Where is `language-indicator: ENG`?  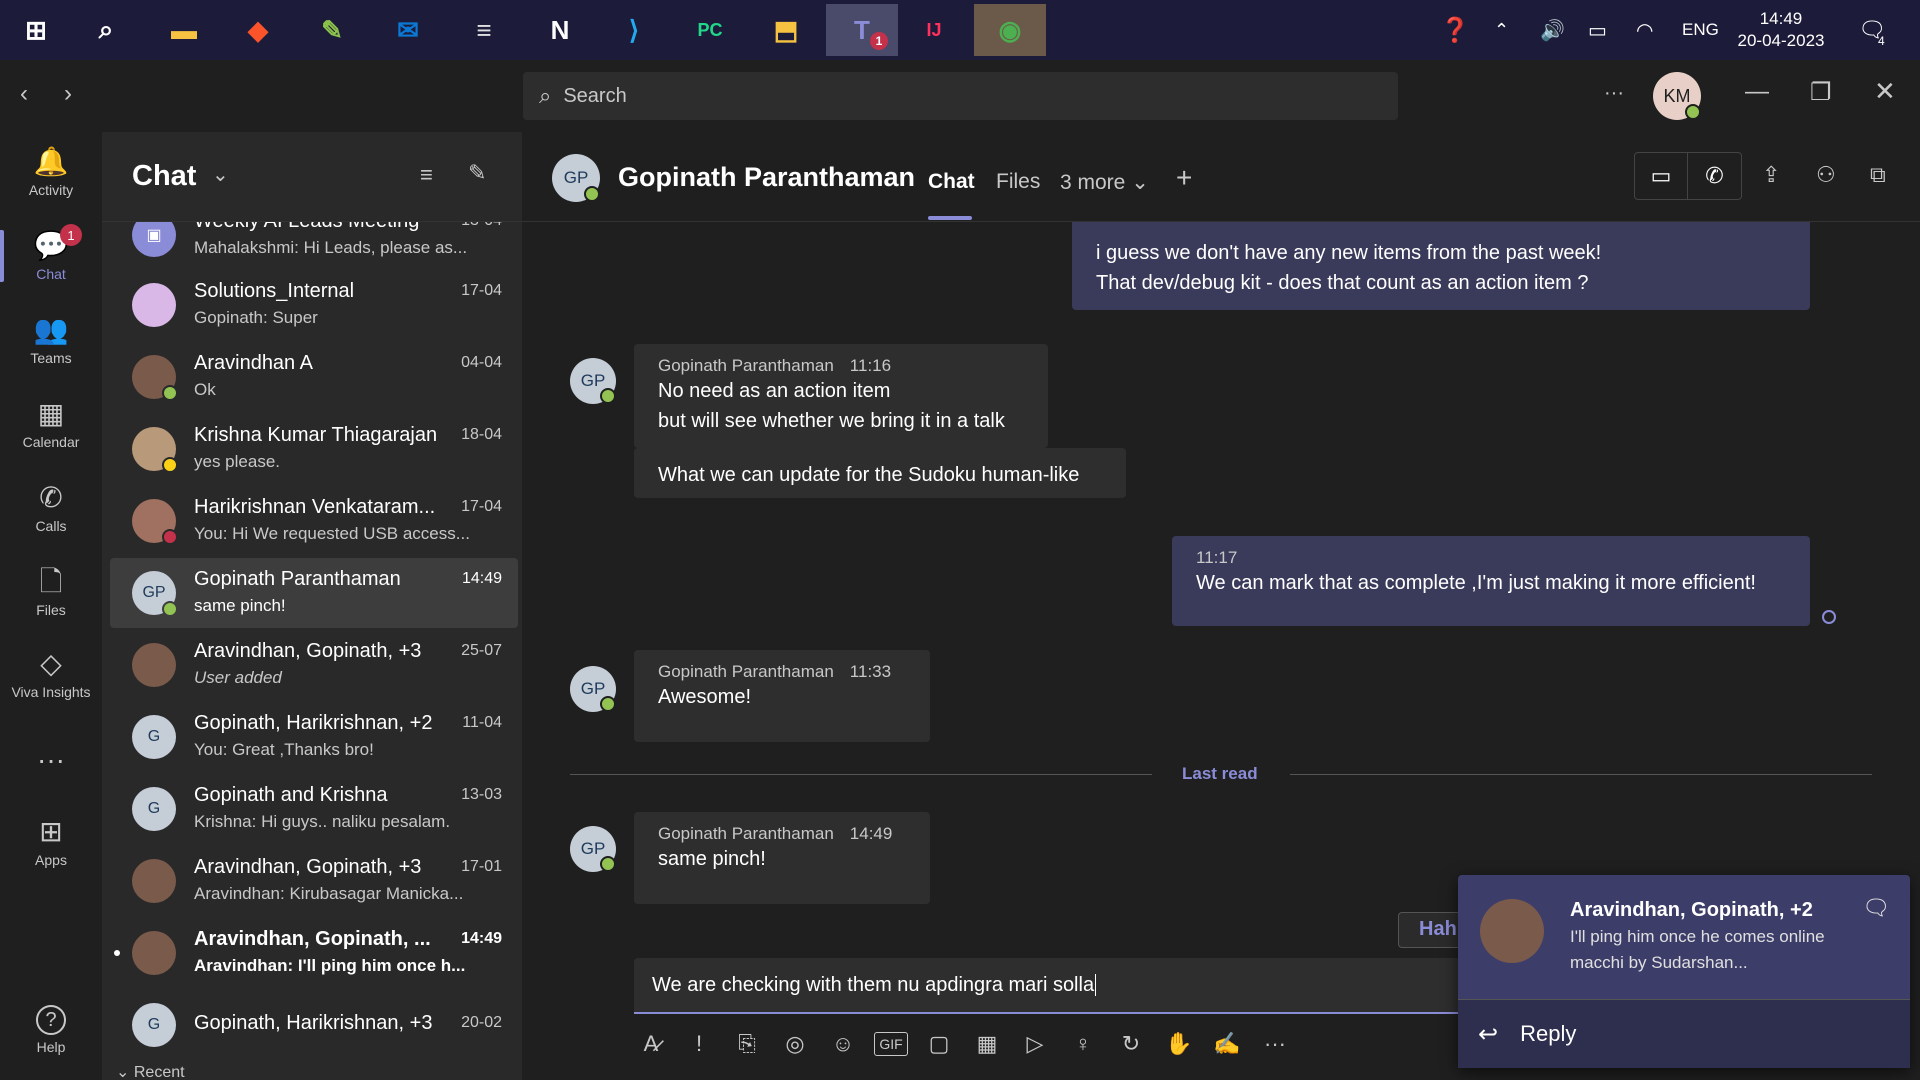
language-indicator: ENG is located at coordinates (1700, 30).